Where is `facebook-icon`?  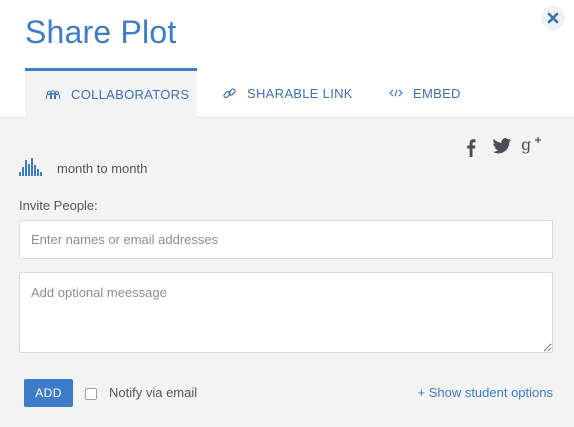
facebook-icon is located at coordinates (471, 150).